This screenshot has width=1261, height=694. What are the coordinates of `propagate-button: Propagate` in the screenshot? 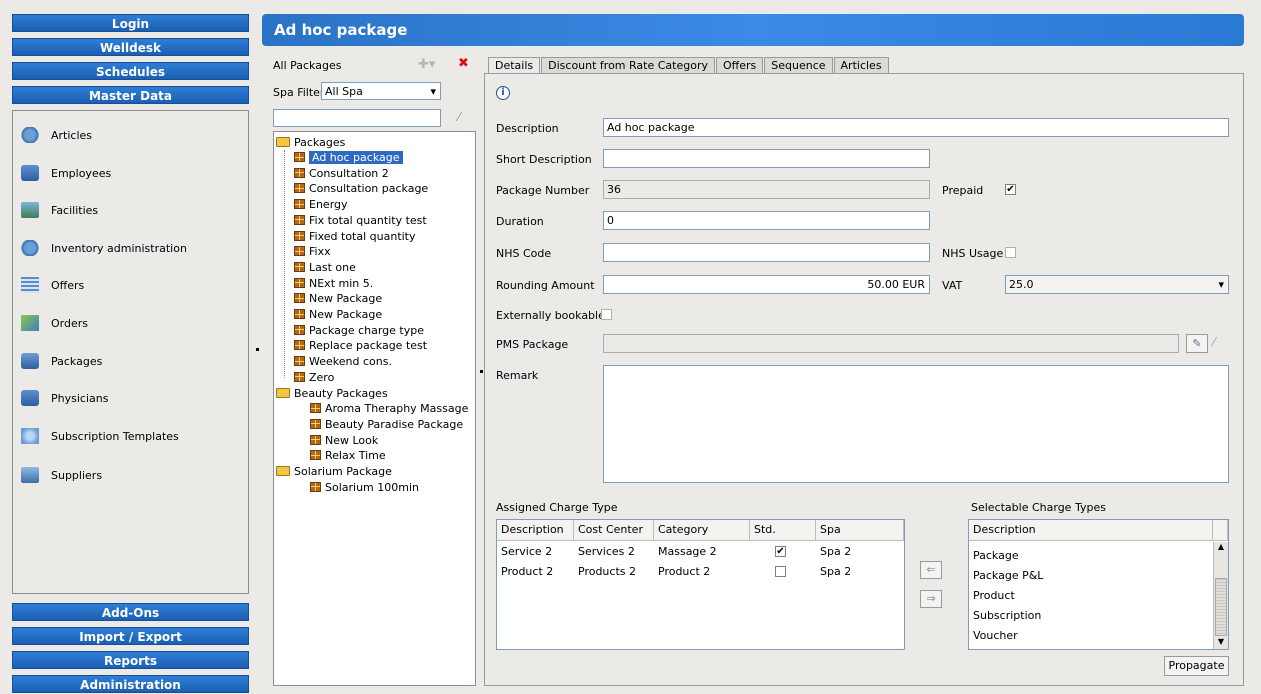 It's located at (1196, 666).